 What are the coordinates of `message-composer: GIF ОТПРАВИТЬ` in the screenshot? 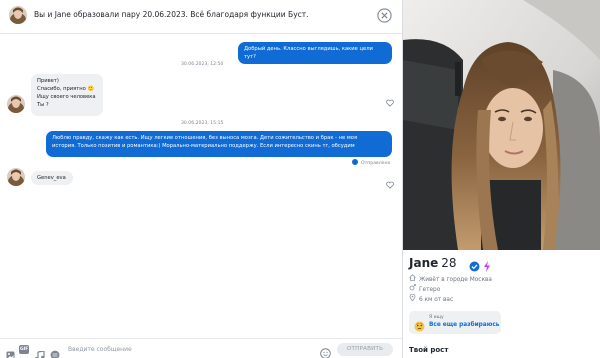 It's located at (201, 348).